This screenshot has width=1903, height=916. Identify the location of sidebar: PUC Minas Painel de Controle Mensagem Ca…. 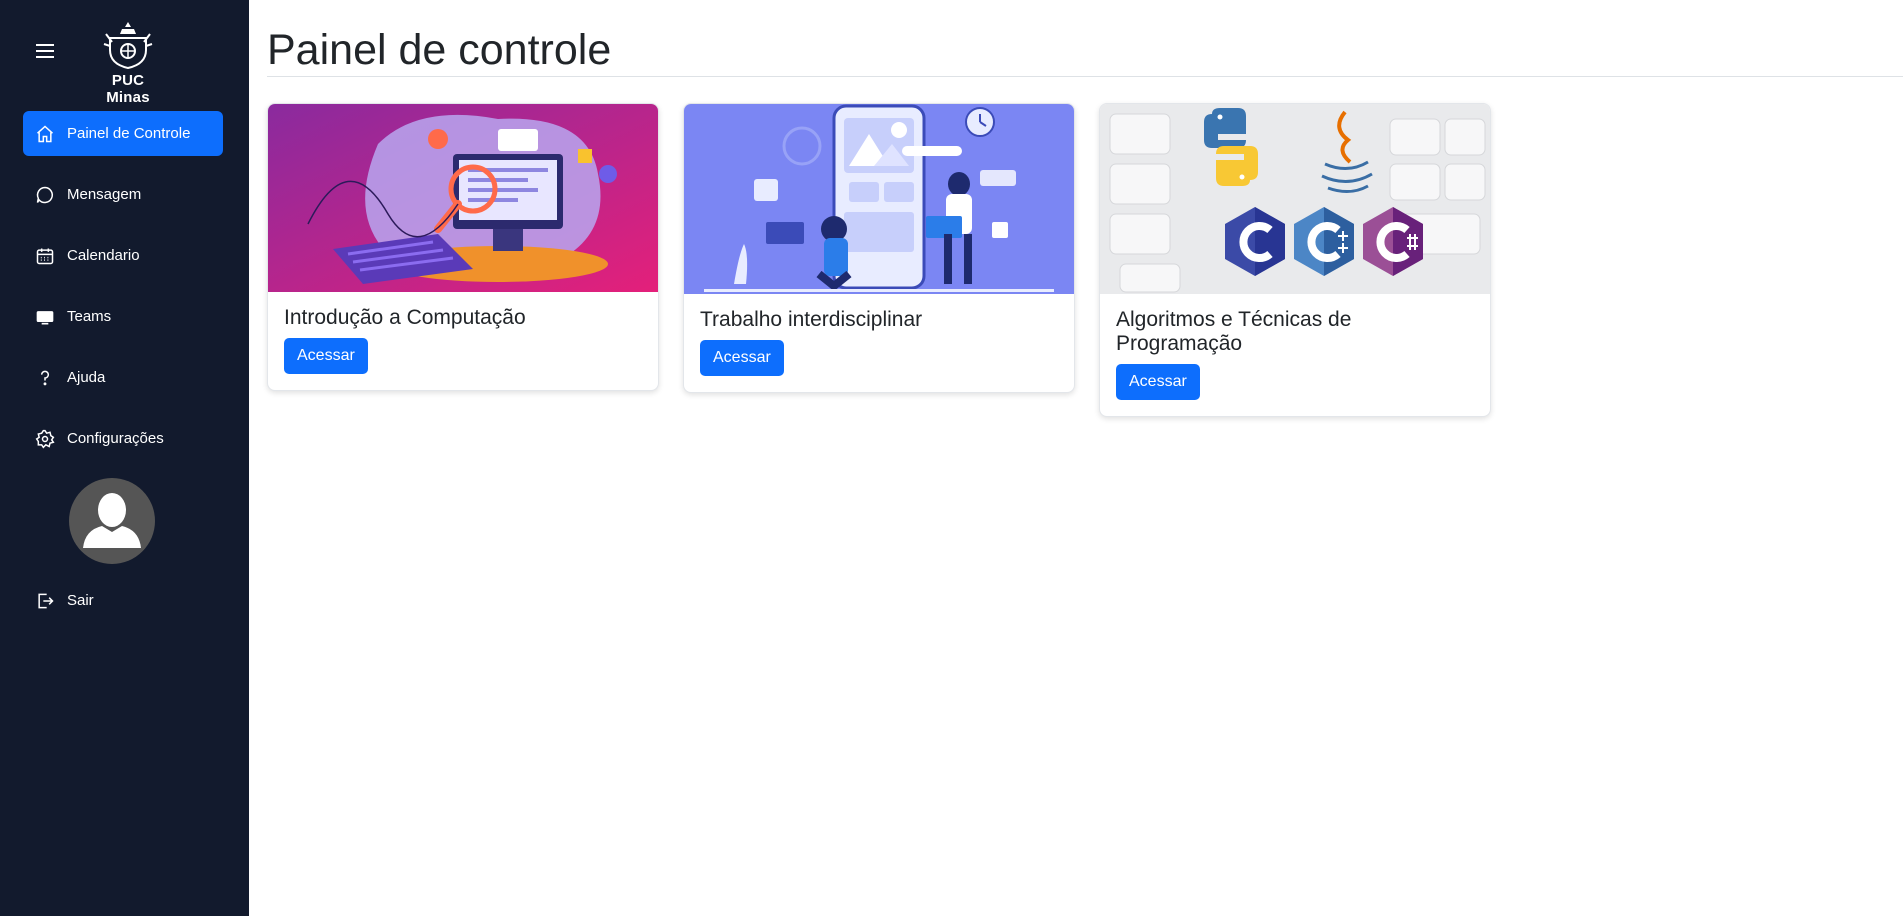
(124, 458).